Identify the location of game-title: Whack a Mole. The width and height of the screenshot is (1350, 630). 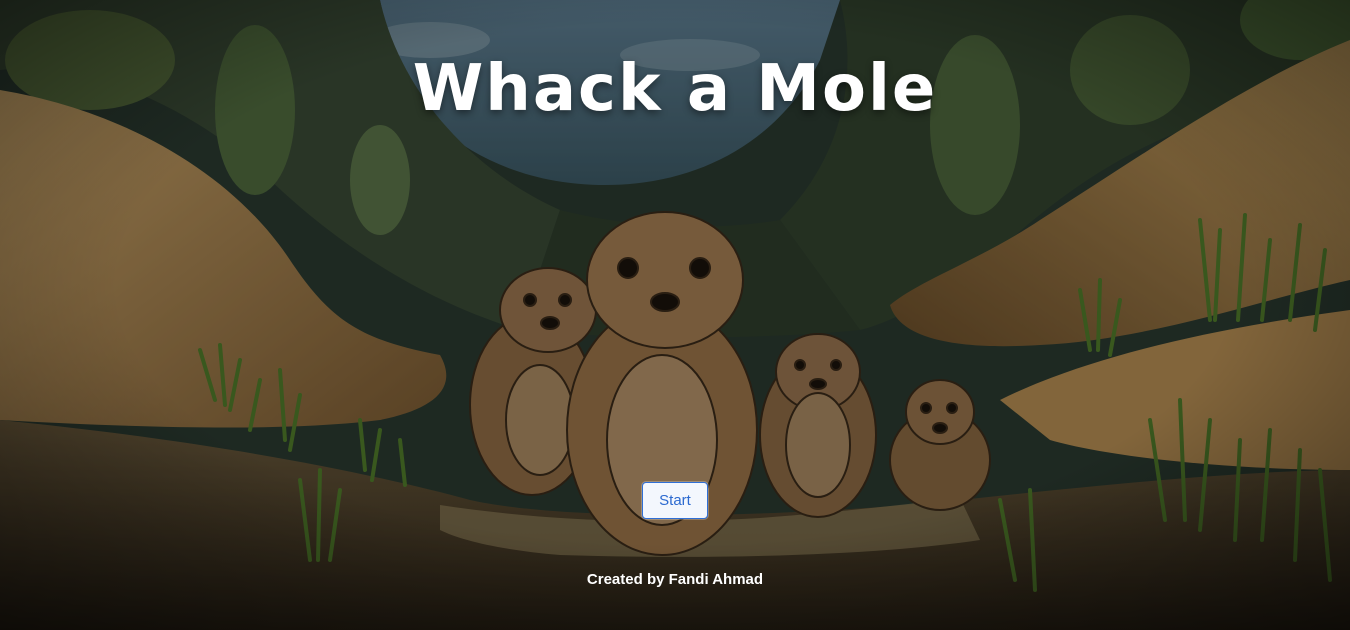
(675, 89).